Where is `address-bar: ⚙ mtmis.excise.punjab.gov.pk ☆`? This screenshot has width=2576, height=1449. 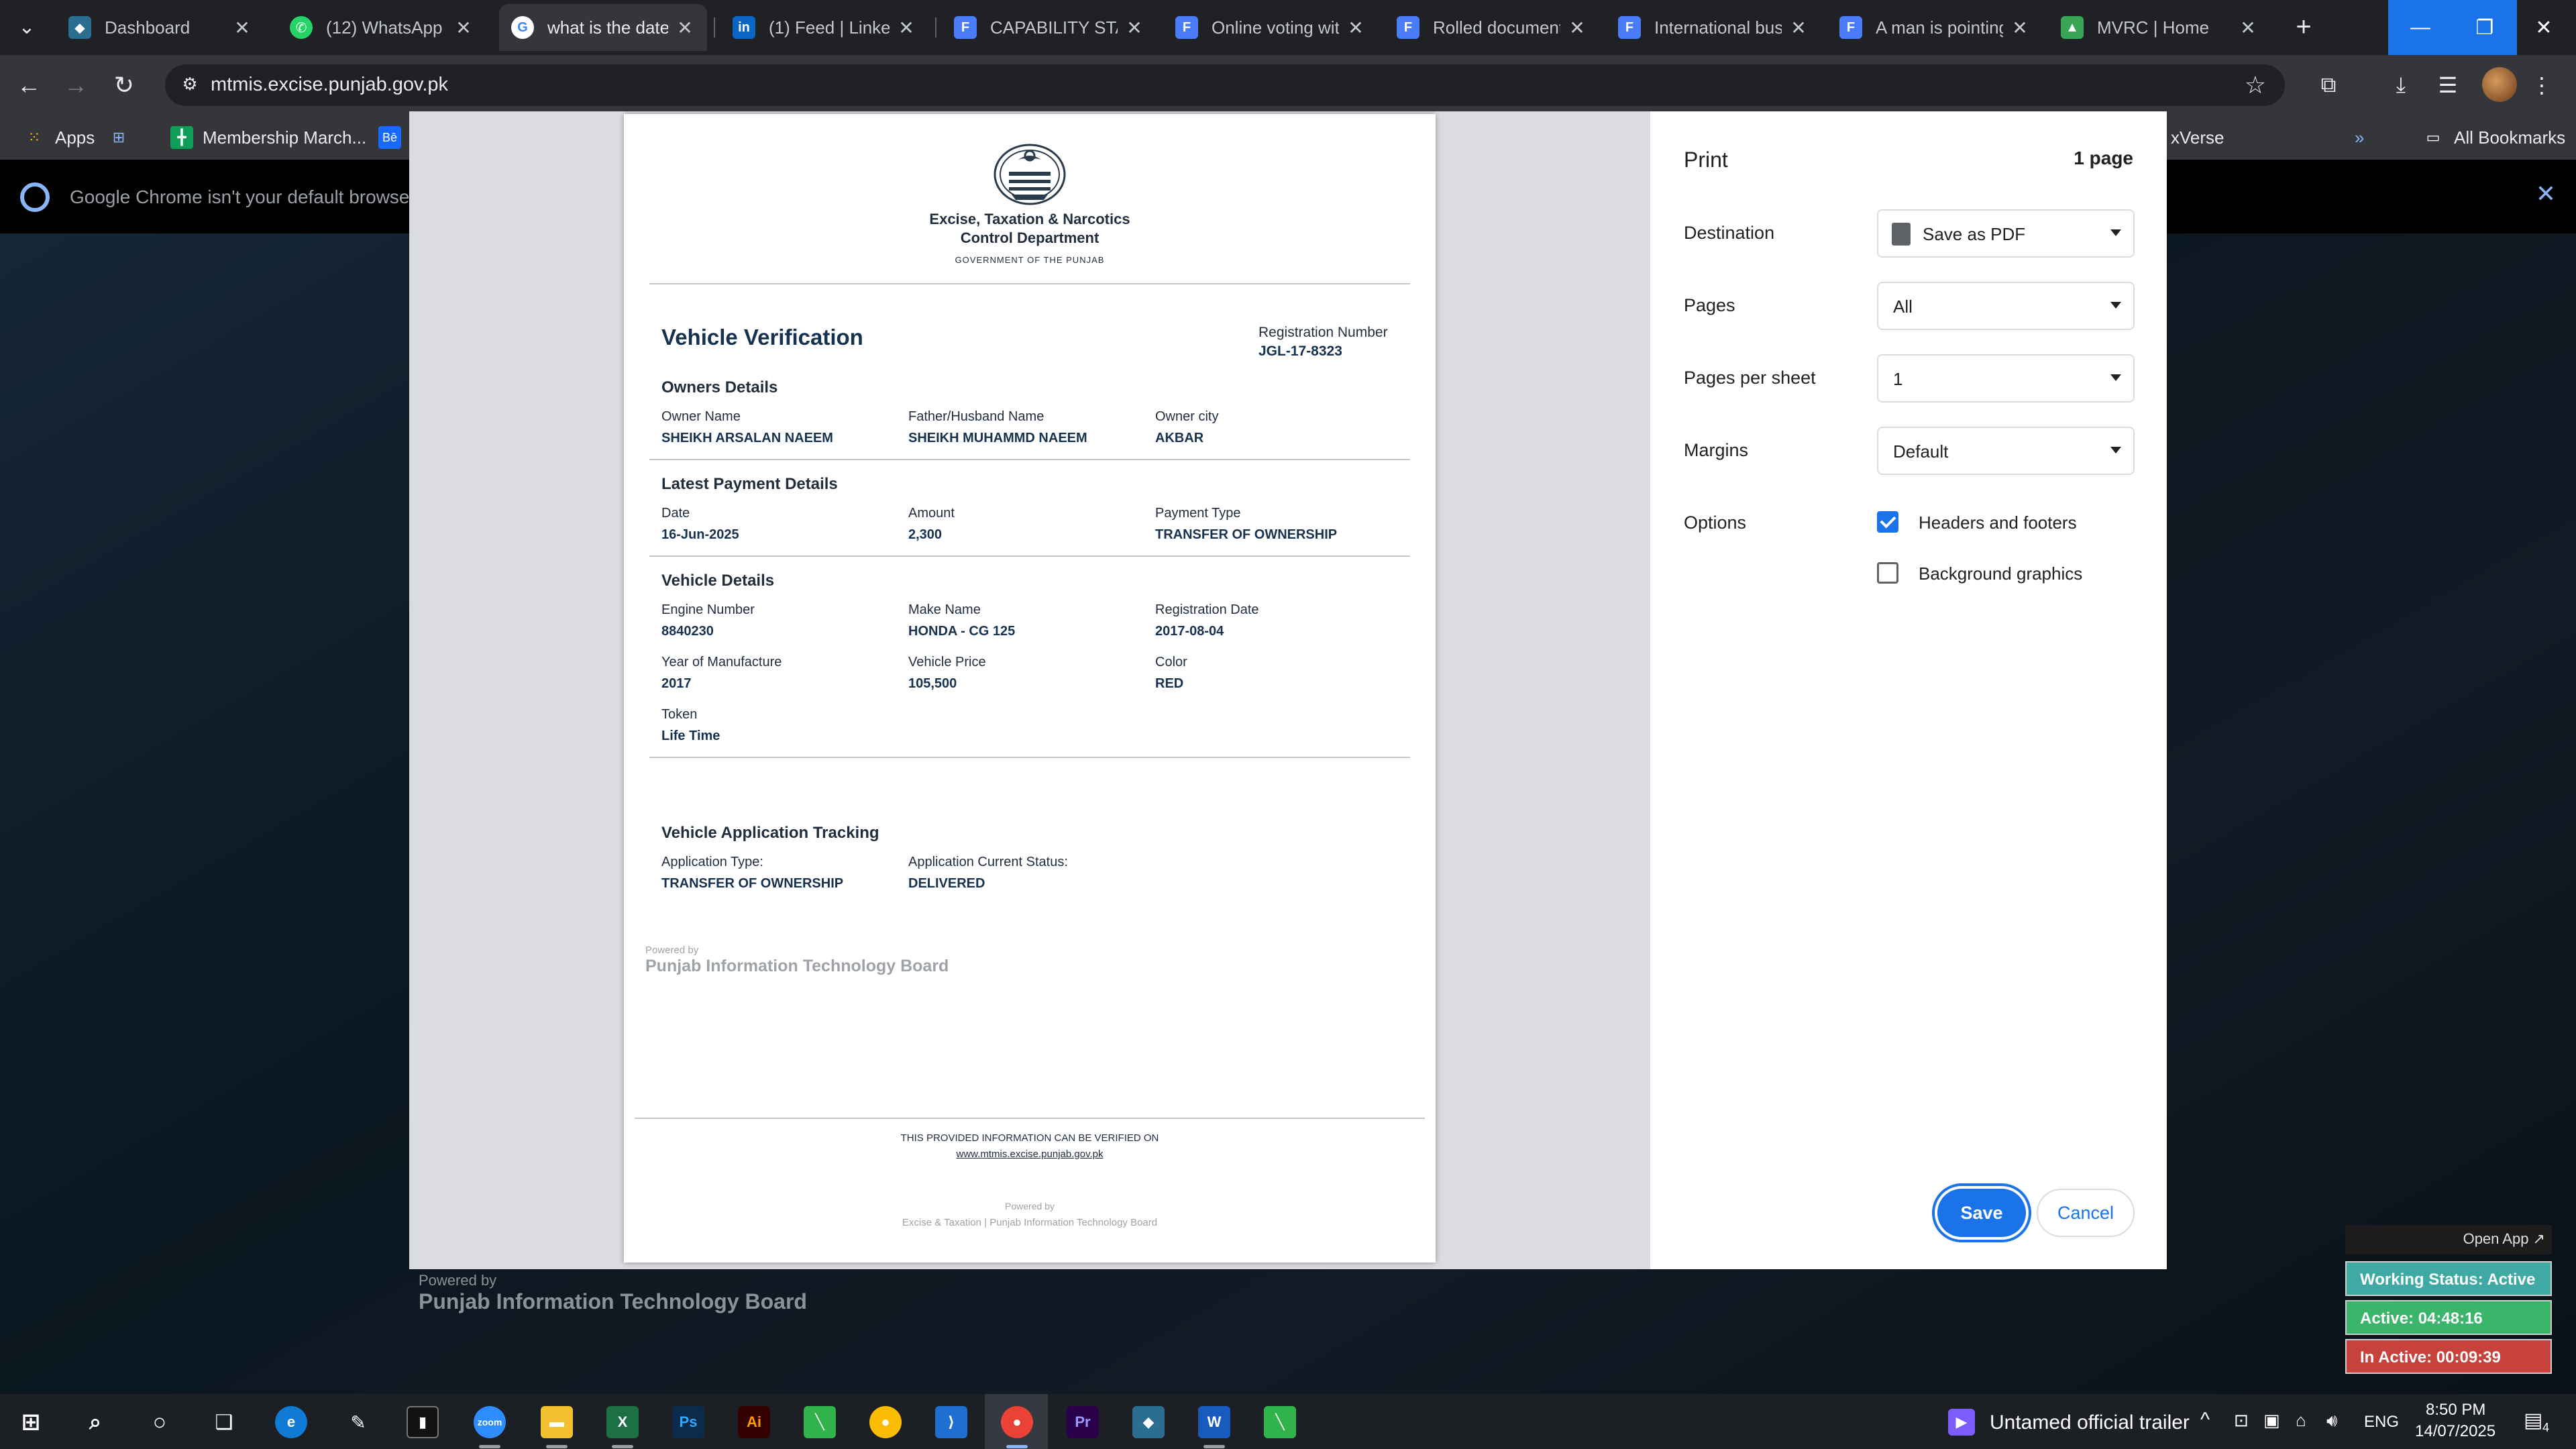
address-bar: ⚙ mtmis.excise.punjab.gov.pk ☆ is located at coordinates (1225, 85).